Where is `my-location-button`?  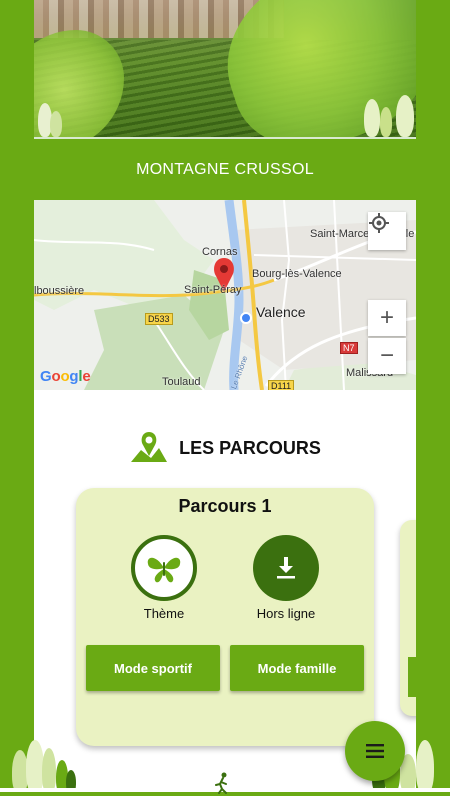 my-location-button is located at coordinates (387, 231).